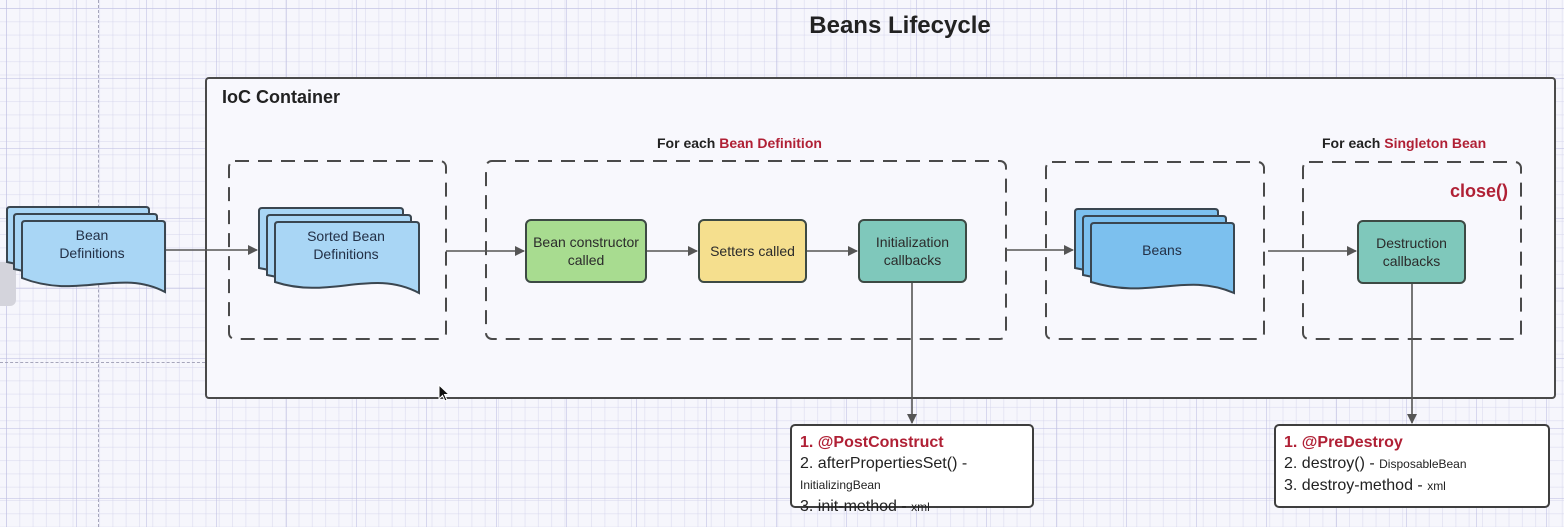  What do you see at coordinates (1365, 485) in the screenshot?
I see `destroy-callback-item: 3. destroy-method - xml` at bounding box center [1365, 485].